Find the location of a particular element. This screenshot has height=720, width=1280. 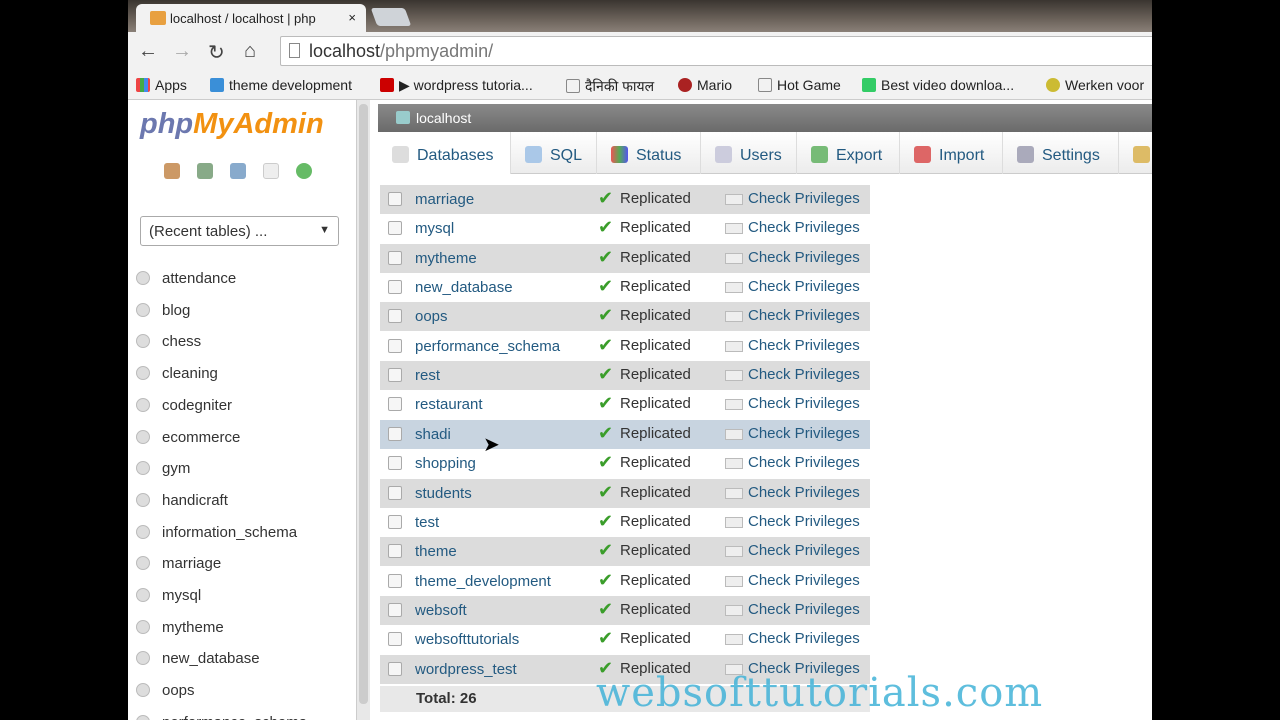

nav-database-item: performance_schema is located at coordinates (221, 717).